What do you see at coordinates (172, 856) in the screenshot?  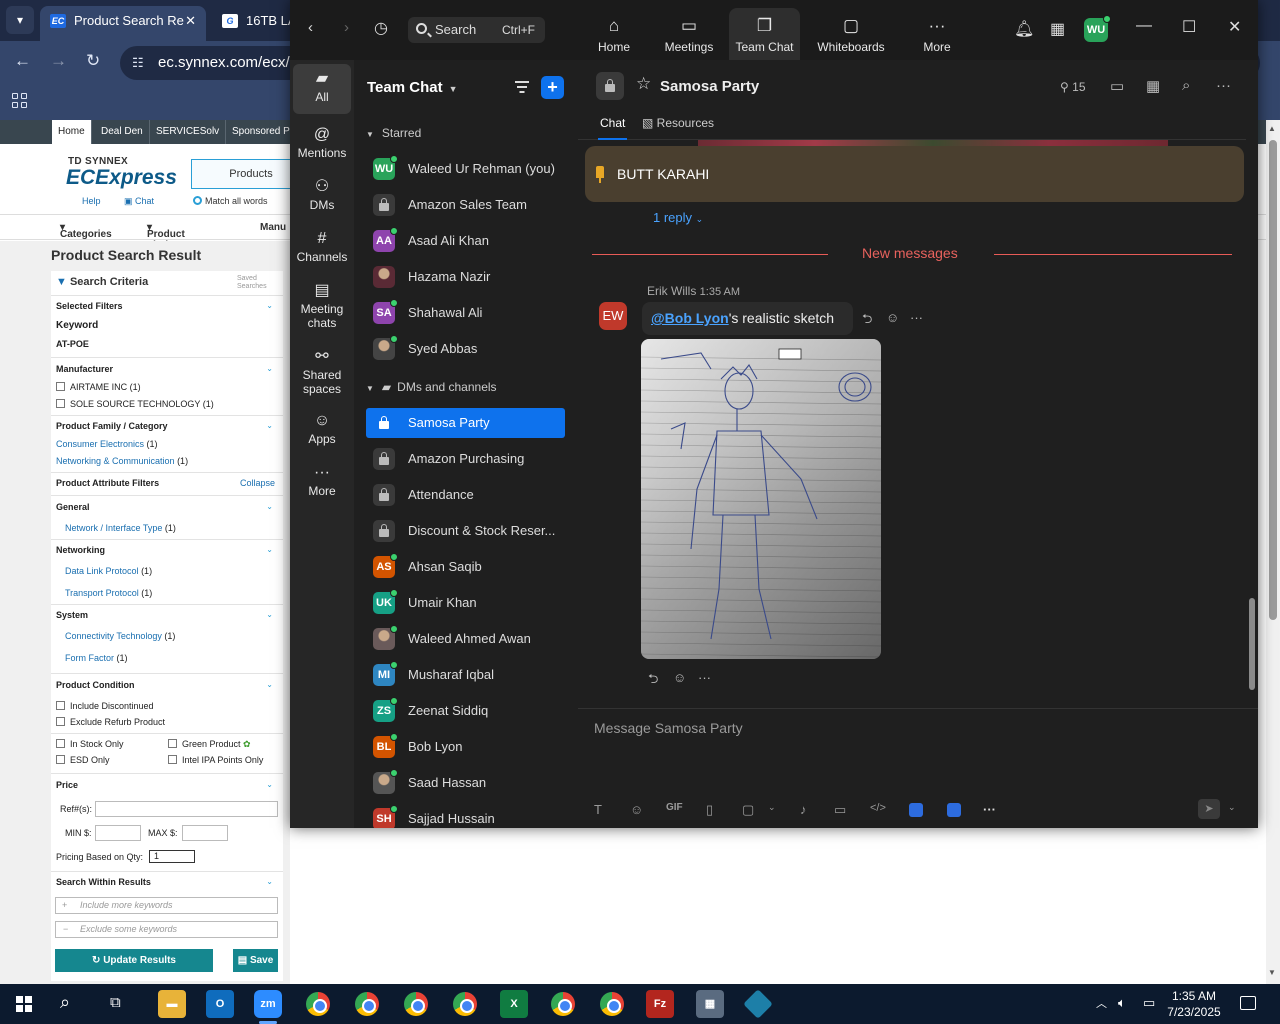 I see `qty-input: 1` at bounding box center [172, 856].